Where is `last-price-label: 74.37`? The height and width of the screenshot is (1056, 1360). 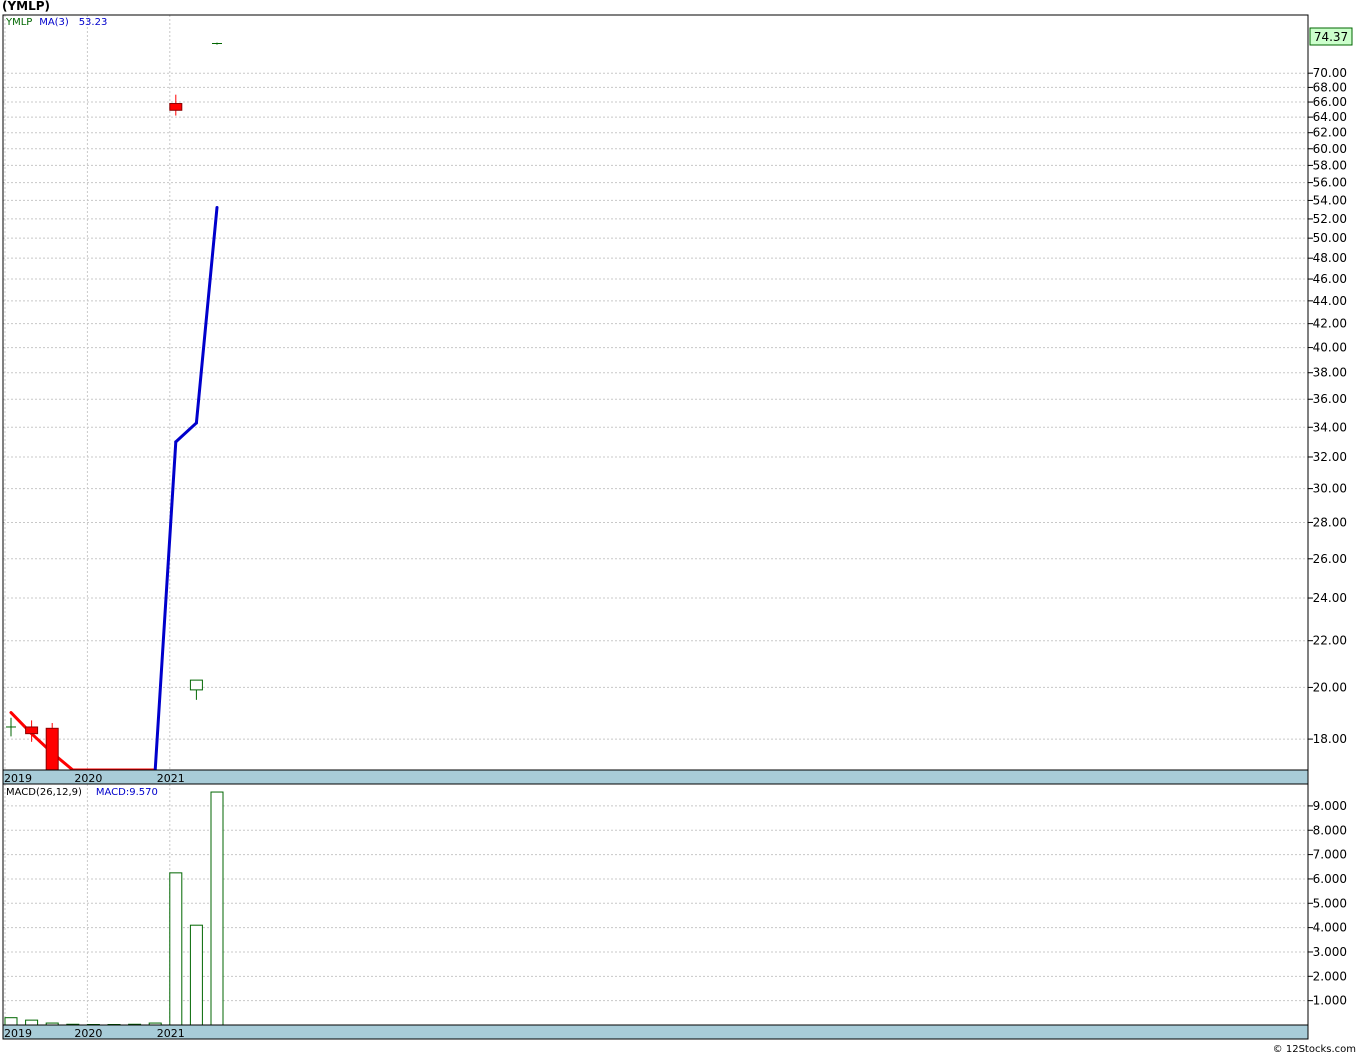 last-price-label: 74.37 is located at coordinates (1331, 37).